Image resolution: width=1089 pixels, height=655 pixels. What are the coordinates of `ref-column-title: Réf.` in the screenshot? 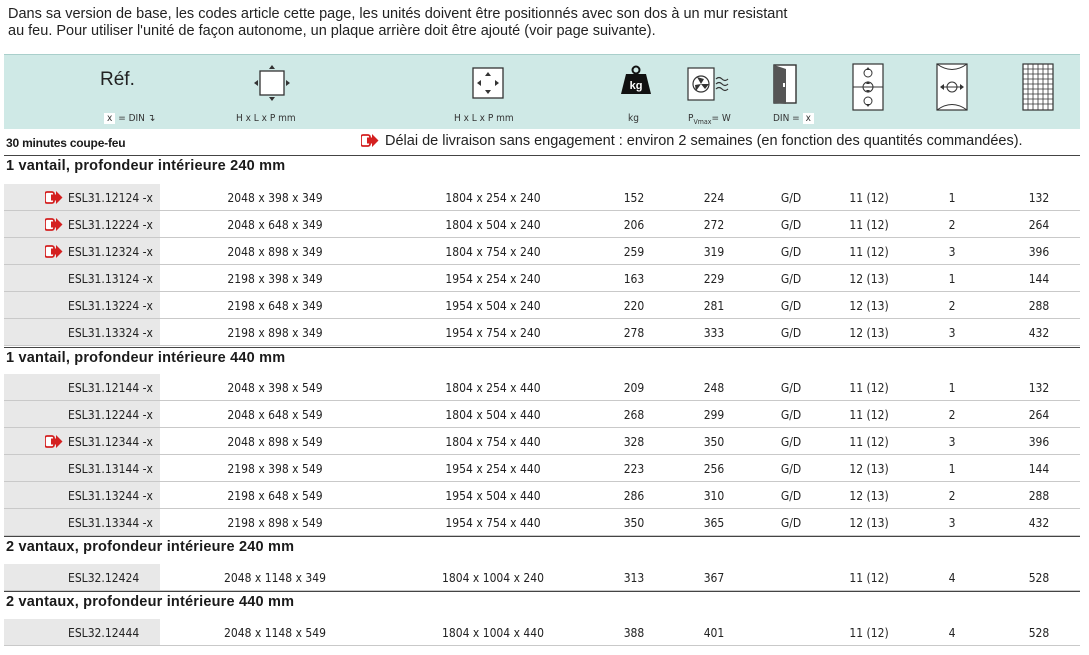 It's located at (117, 79).